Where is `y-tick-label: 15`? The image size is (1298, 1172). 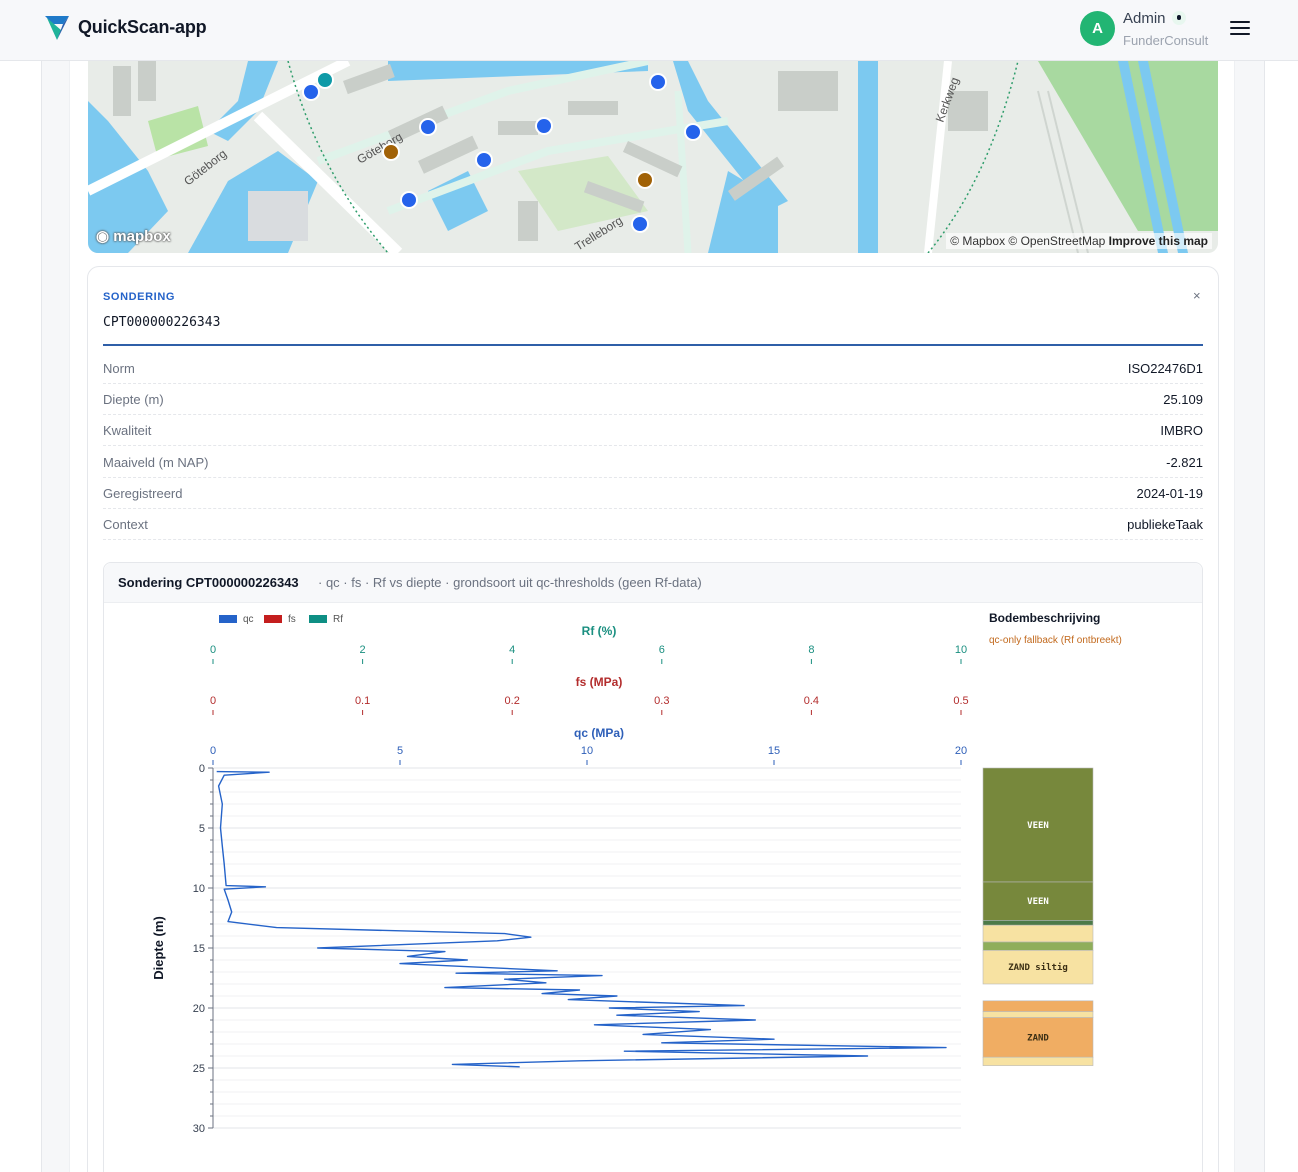
y-tick-label: 15 is located at coordinates (199, 949).